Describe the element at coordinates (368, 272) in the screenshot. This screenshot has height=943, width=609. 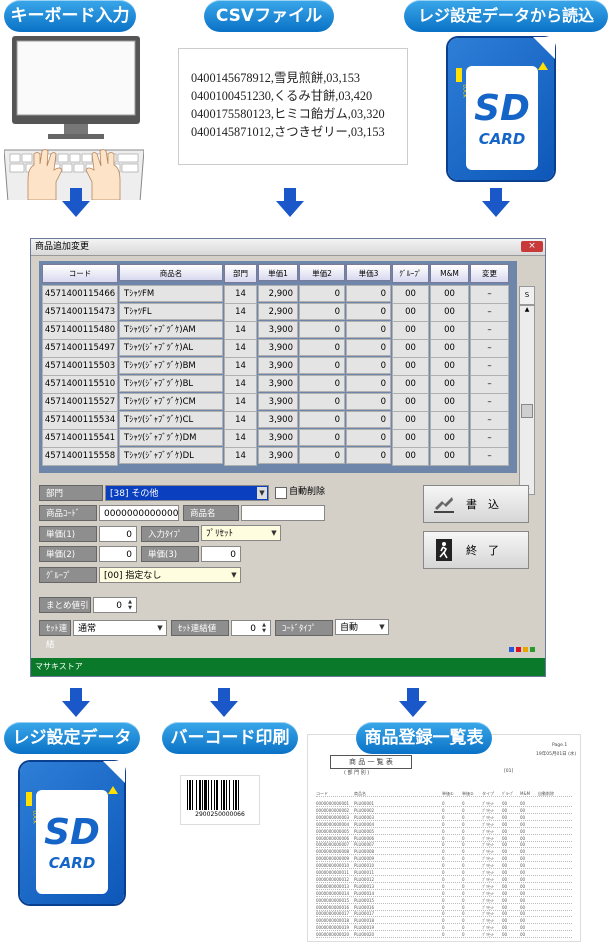
I see `column-header-price3: 単価3` at that location.